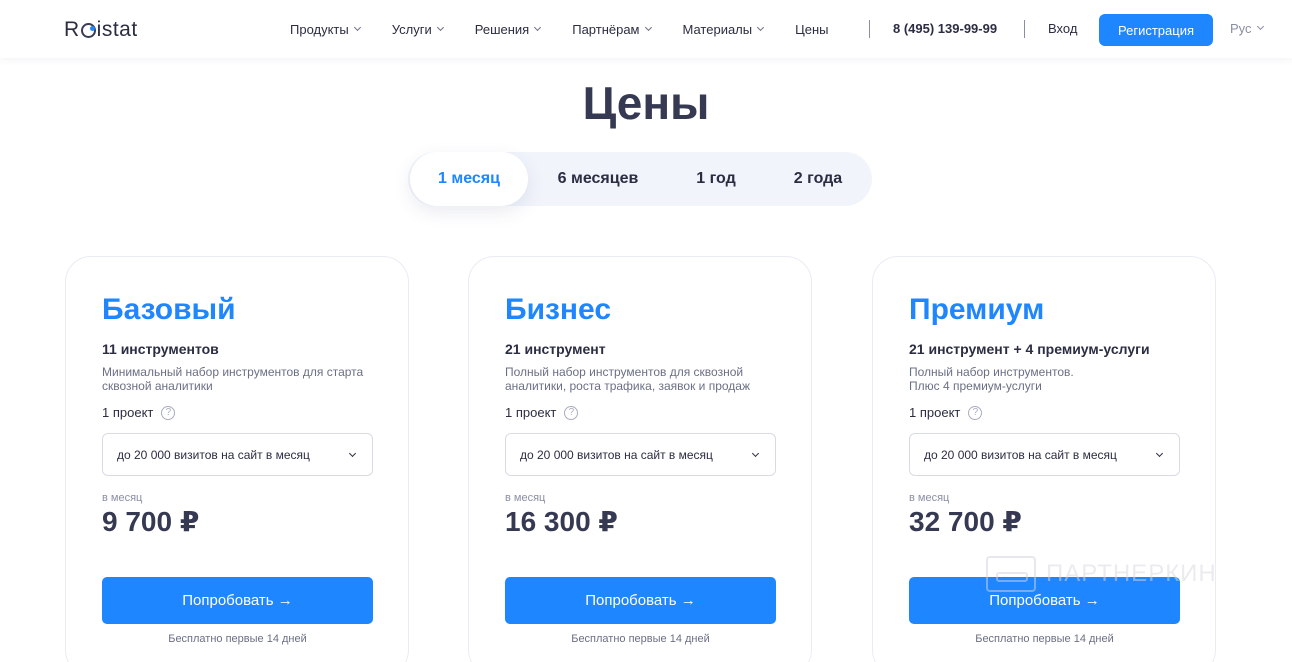  I want to click on phone-link: 8 (495) 139-99-99, so click(945, 28).